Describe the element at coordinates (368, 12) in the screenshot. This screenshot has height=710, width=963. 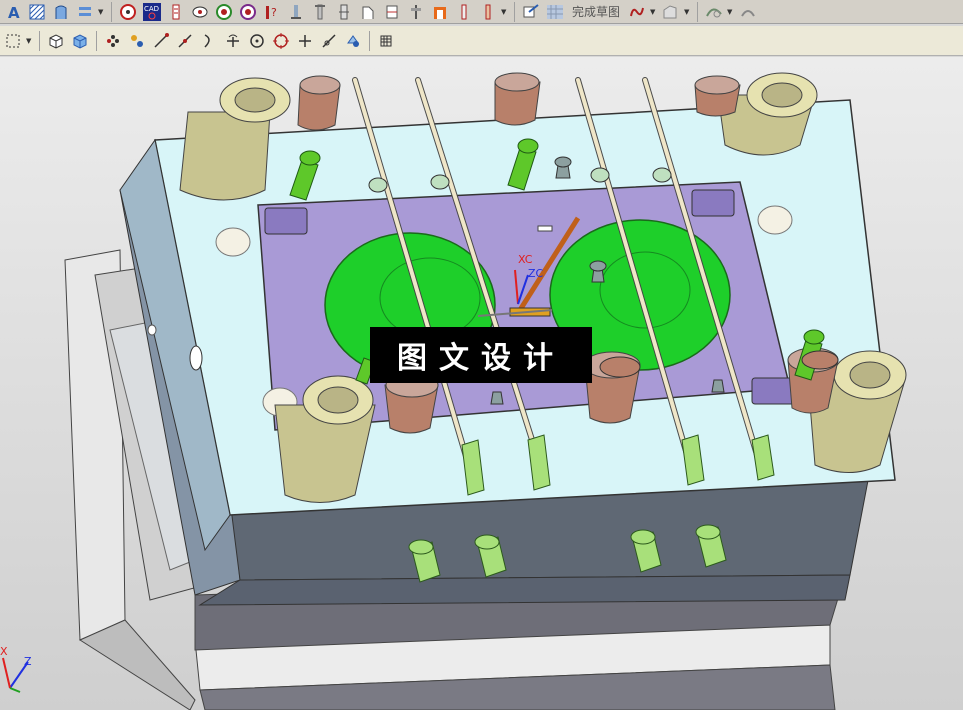
I see `lift-icon` at that location.